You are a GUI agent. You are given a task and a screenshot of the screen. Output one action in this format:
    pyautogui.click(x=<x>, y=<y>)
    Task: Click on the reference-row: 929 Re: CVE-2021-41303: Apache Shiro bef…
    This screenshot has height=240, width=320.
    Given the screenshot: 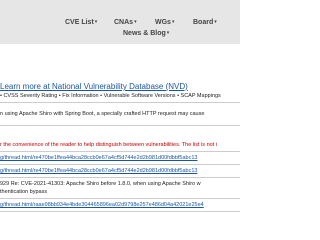 What is the action you would take?
    pyautogui.click(x=120, y=184)
    